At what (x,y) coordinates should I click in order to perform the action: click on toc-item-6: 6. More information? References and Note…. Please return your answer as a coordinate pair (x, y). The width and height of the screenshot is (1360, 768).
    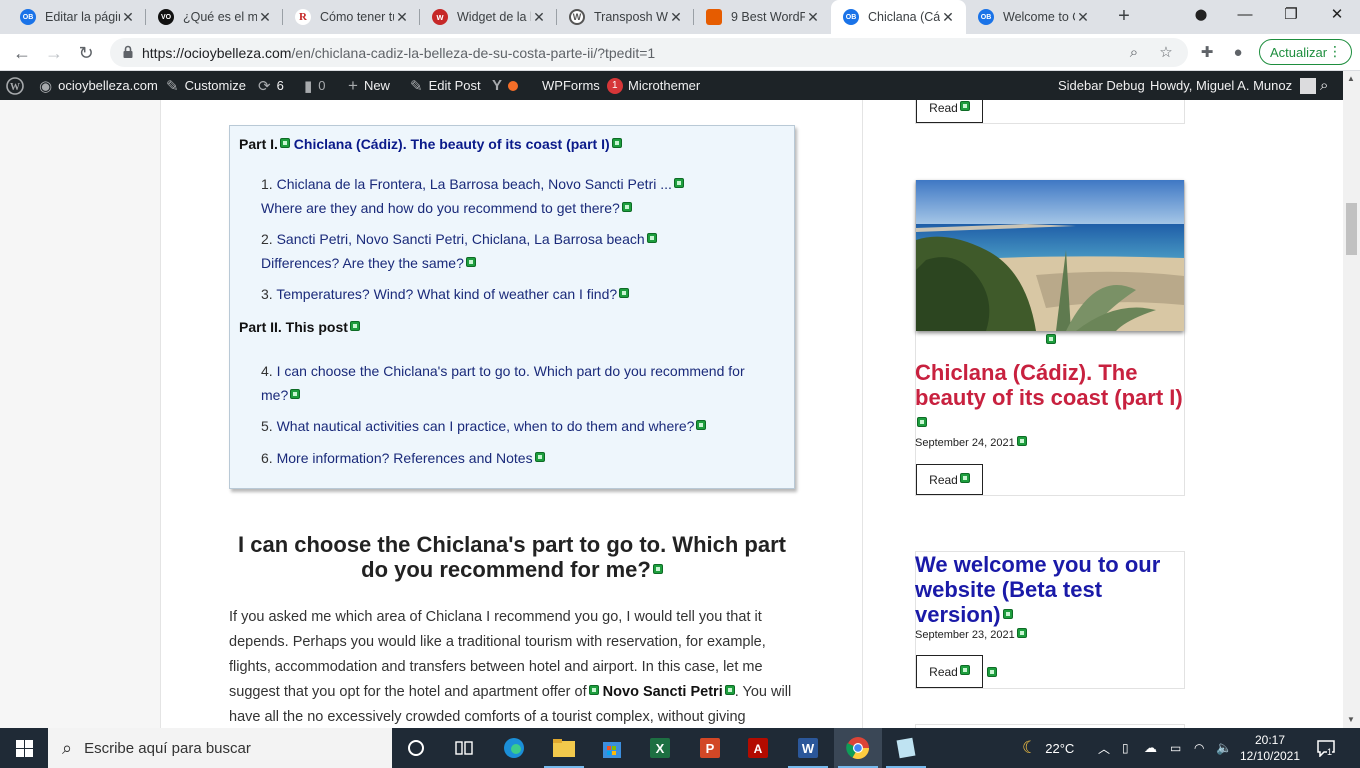
    Looking at the image, I should click on (516, 458).